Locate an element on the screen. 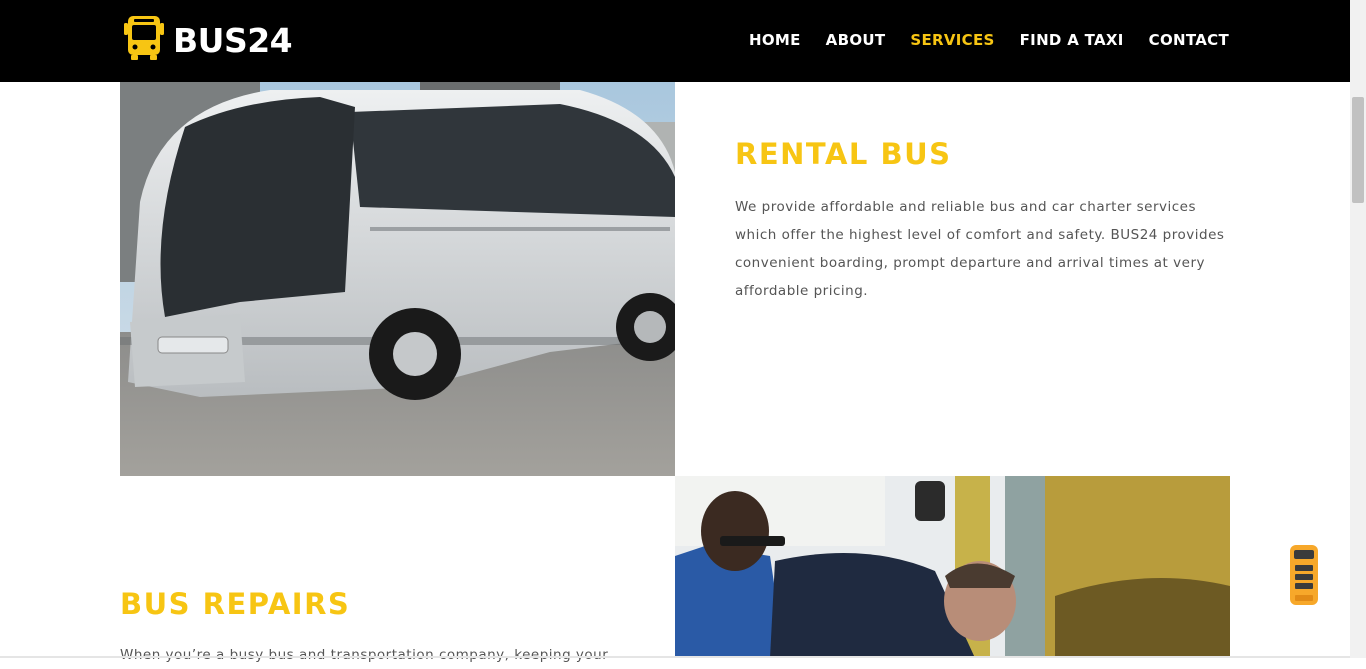  scrollbar-thumb is located at coordinates (1358, 150).